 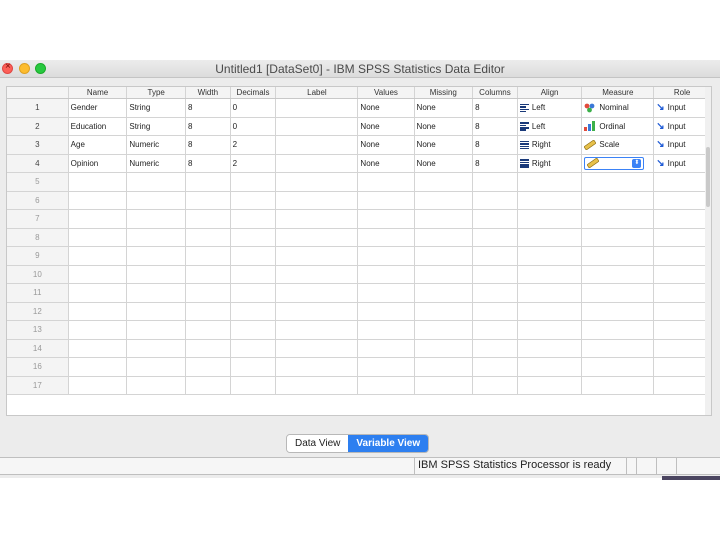 What do you see at coordinates (682, 126) in the screenshot?
I see `cell-role: ↘ Input` at bounding box center [682, 126].